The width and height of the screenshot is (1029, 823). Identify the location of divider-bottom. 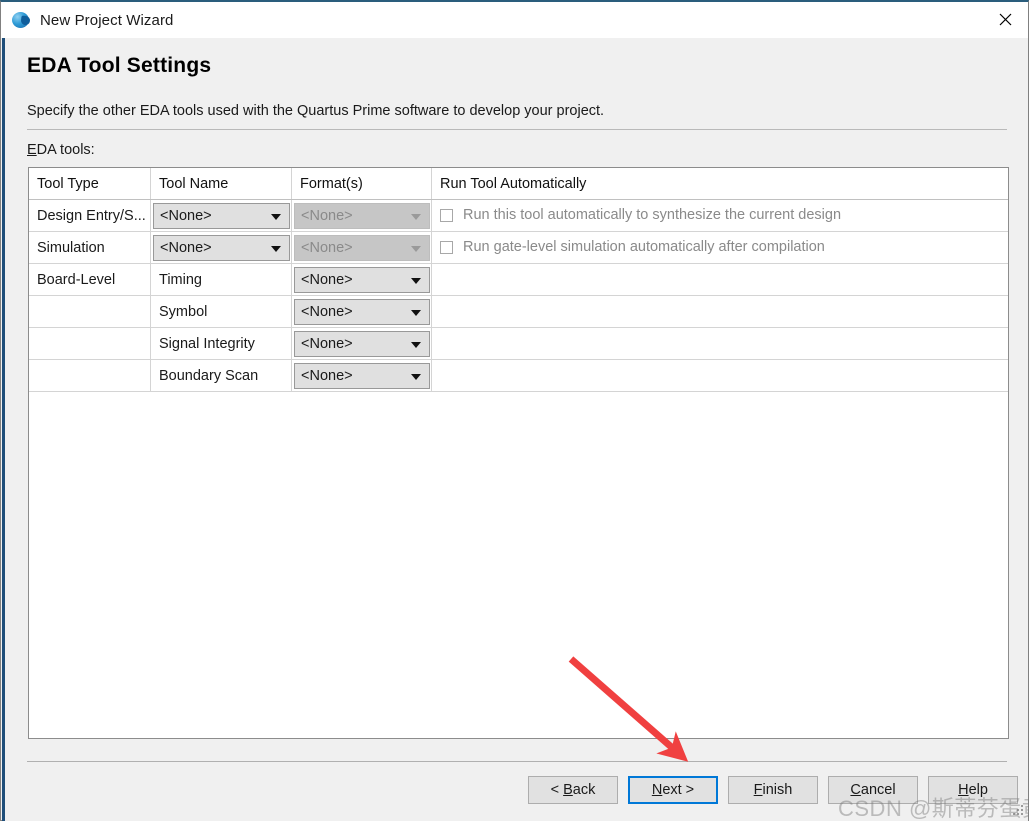
(517, 761).